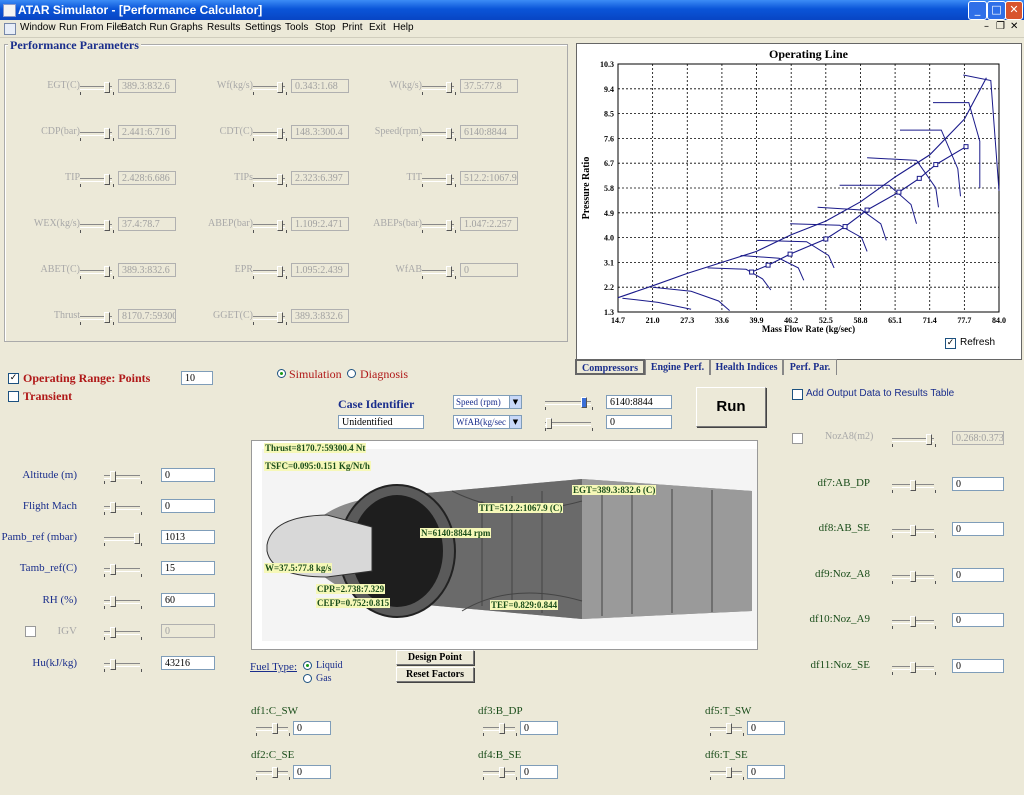 This screenshot has height=795, width=1024. What do you see at coordinates (273, 773) in the screenshot?
I see `factor-slider-df2-c-se` at bounding box center [273, 773].